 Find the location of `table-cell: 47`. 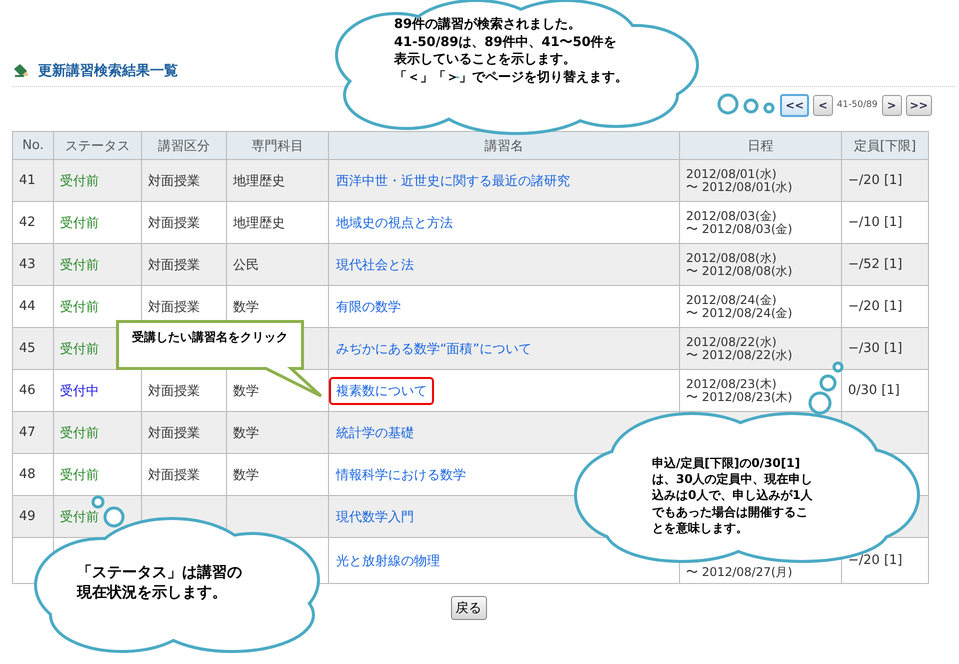

table-cell: 47 is located at coordinates (27, 432).